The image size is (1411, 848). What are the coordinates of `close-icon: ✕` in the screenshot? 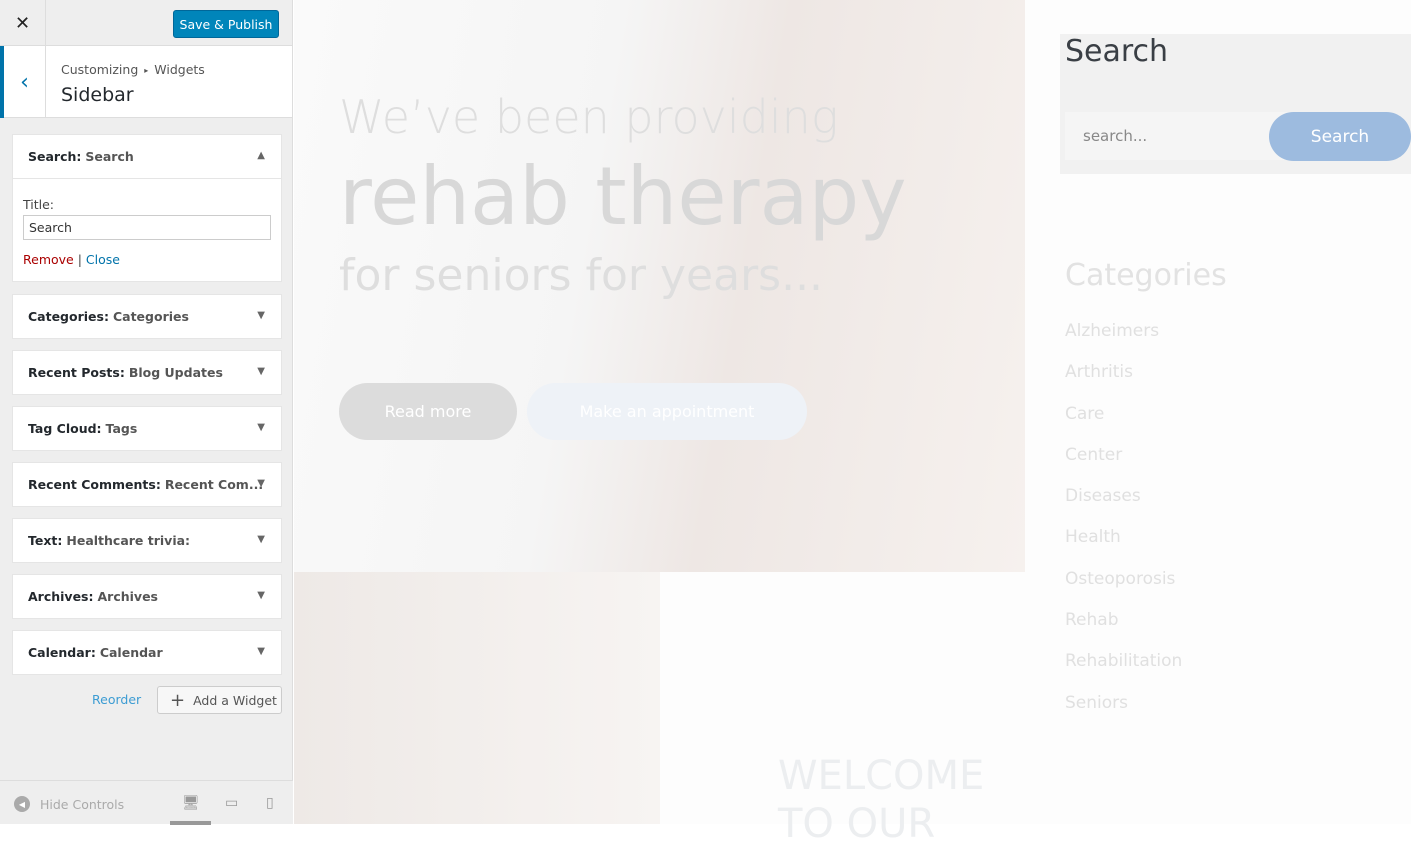 It's located at (23, 23).